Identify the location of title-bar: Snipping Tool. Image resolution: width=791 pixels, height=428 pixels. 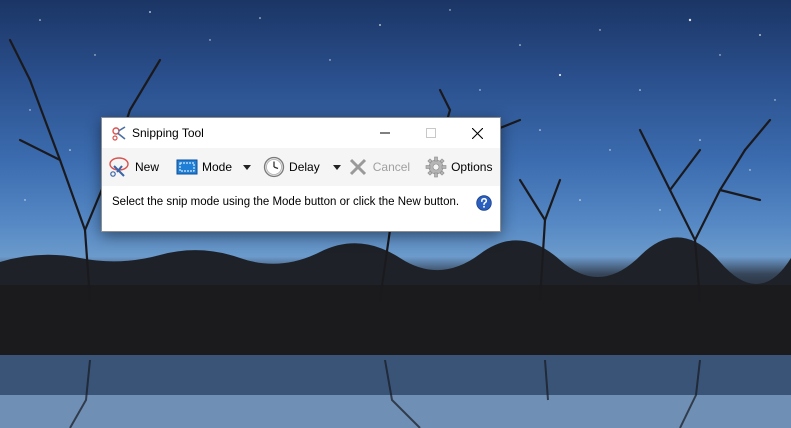
(301, 133).